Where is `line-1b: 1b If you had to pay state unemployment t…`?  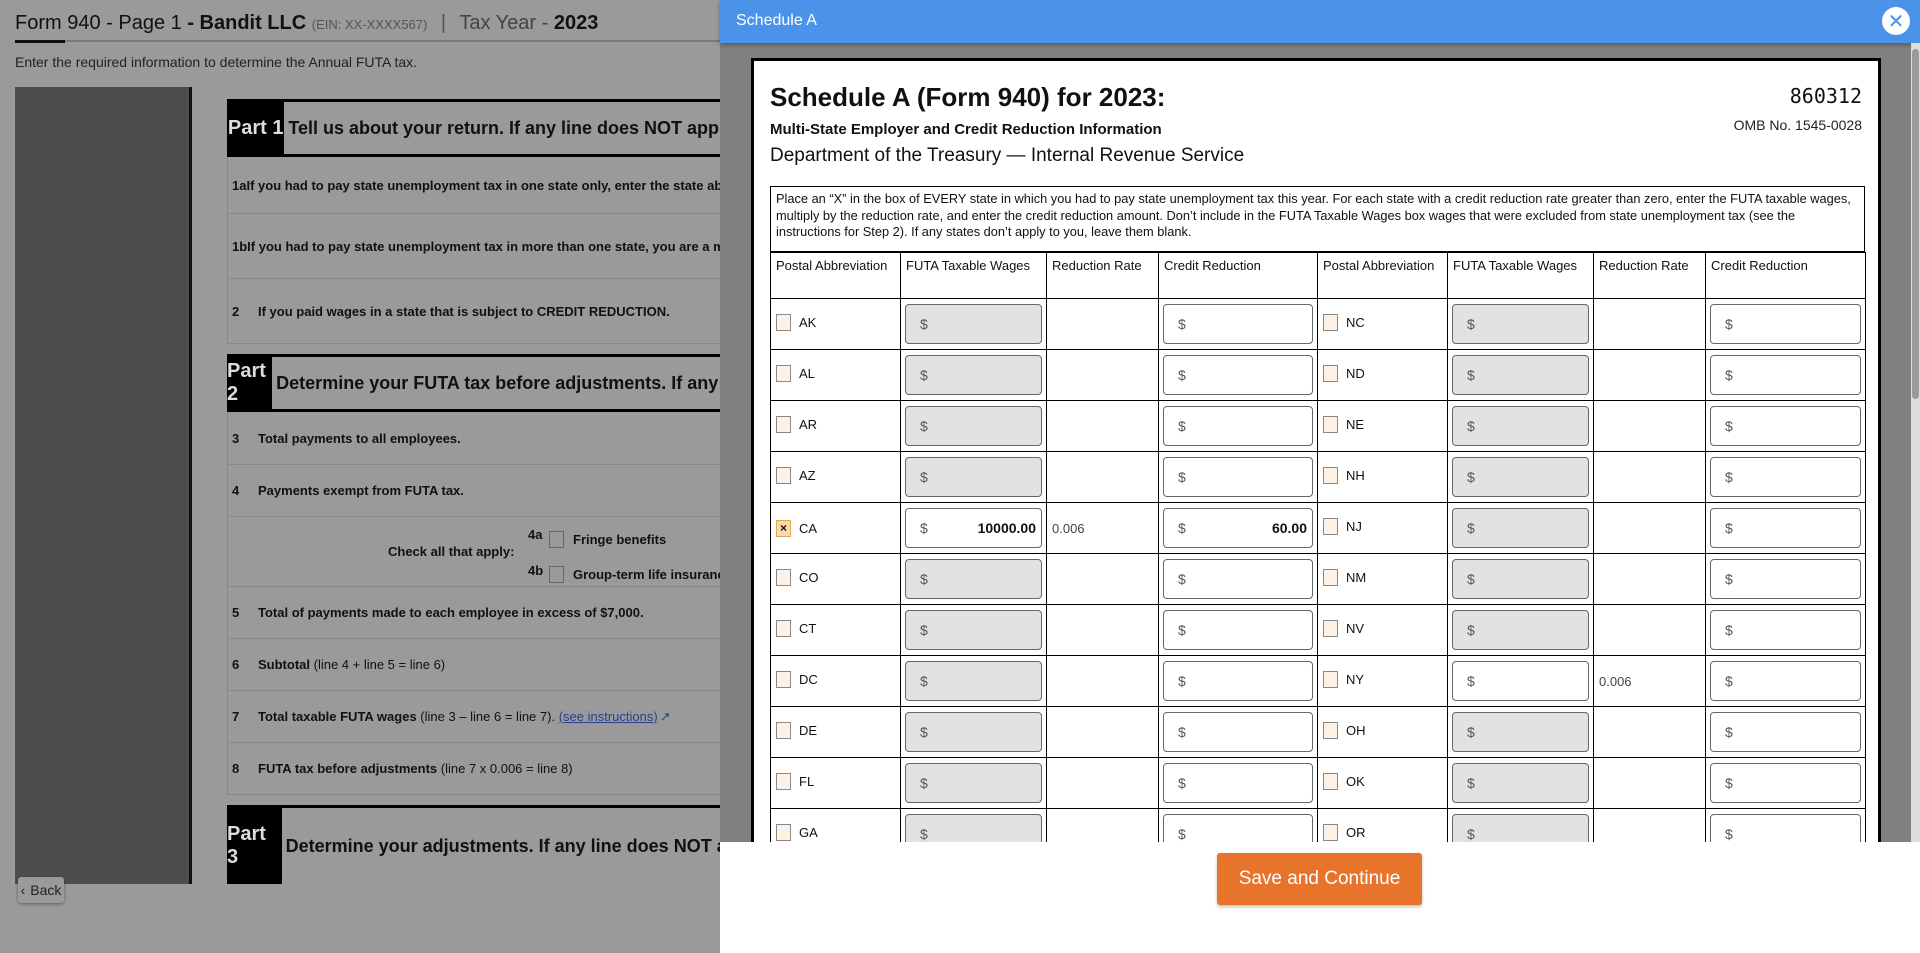 line-1b: 1b If you had to pay state unemployment t… is located at coordinates (473, 246).